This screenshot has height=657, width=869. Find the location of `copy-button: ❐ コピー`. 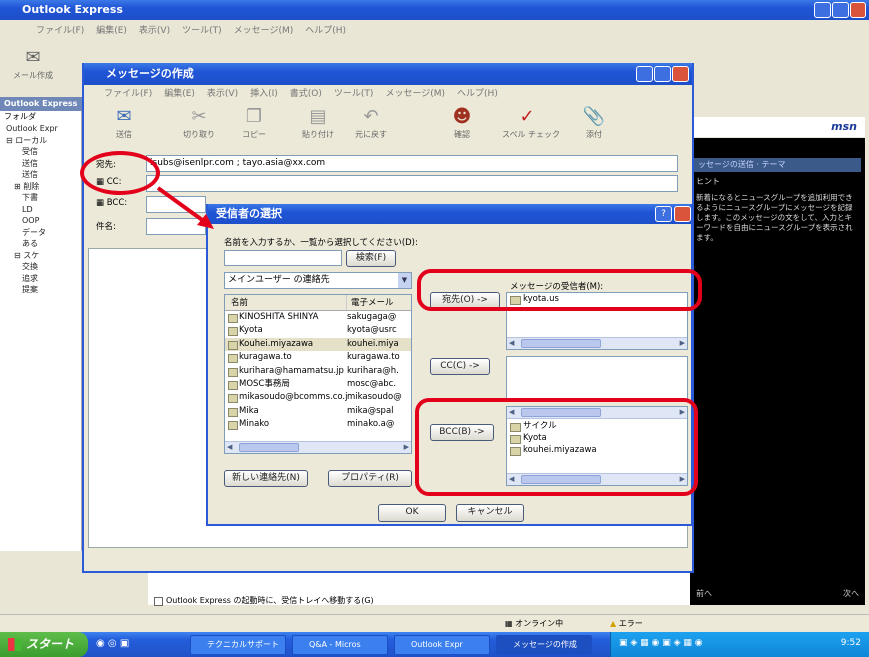

copy-button: ❐ コピー is located at coordinates (254, 122).